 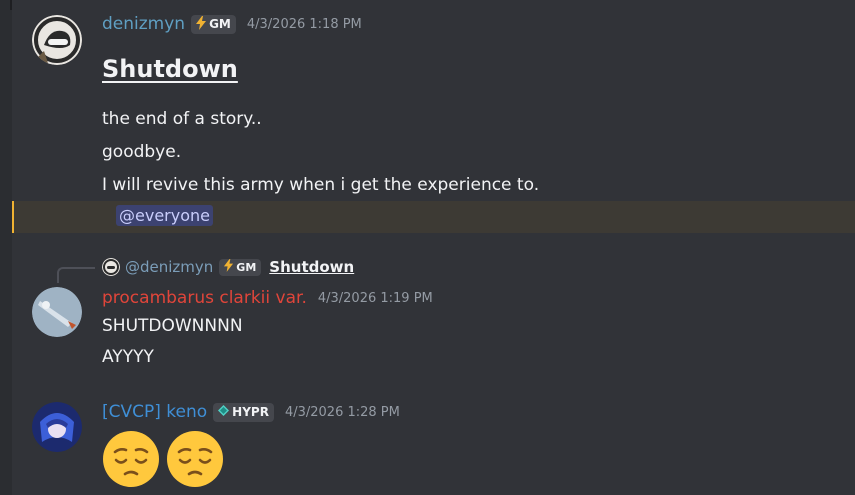 I want to click on guild-tag-label: HYPR, so click(x=250, y=412).